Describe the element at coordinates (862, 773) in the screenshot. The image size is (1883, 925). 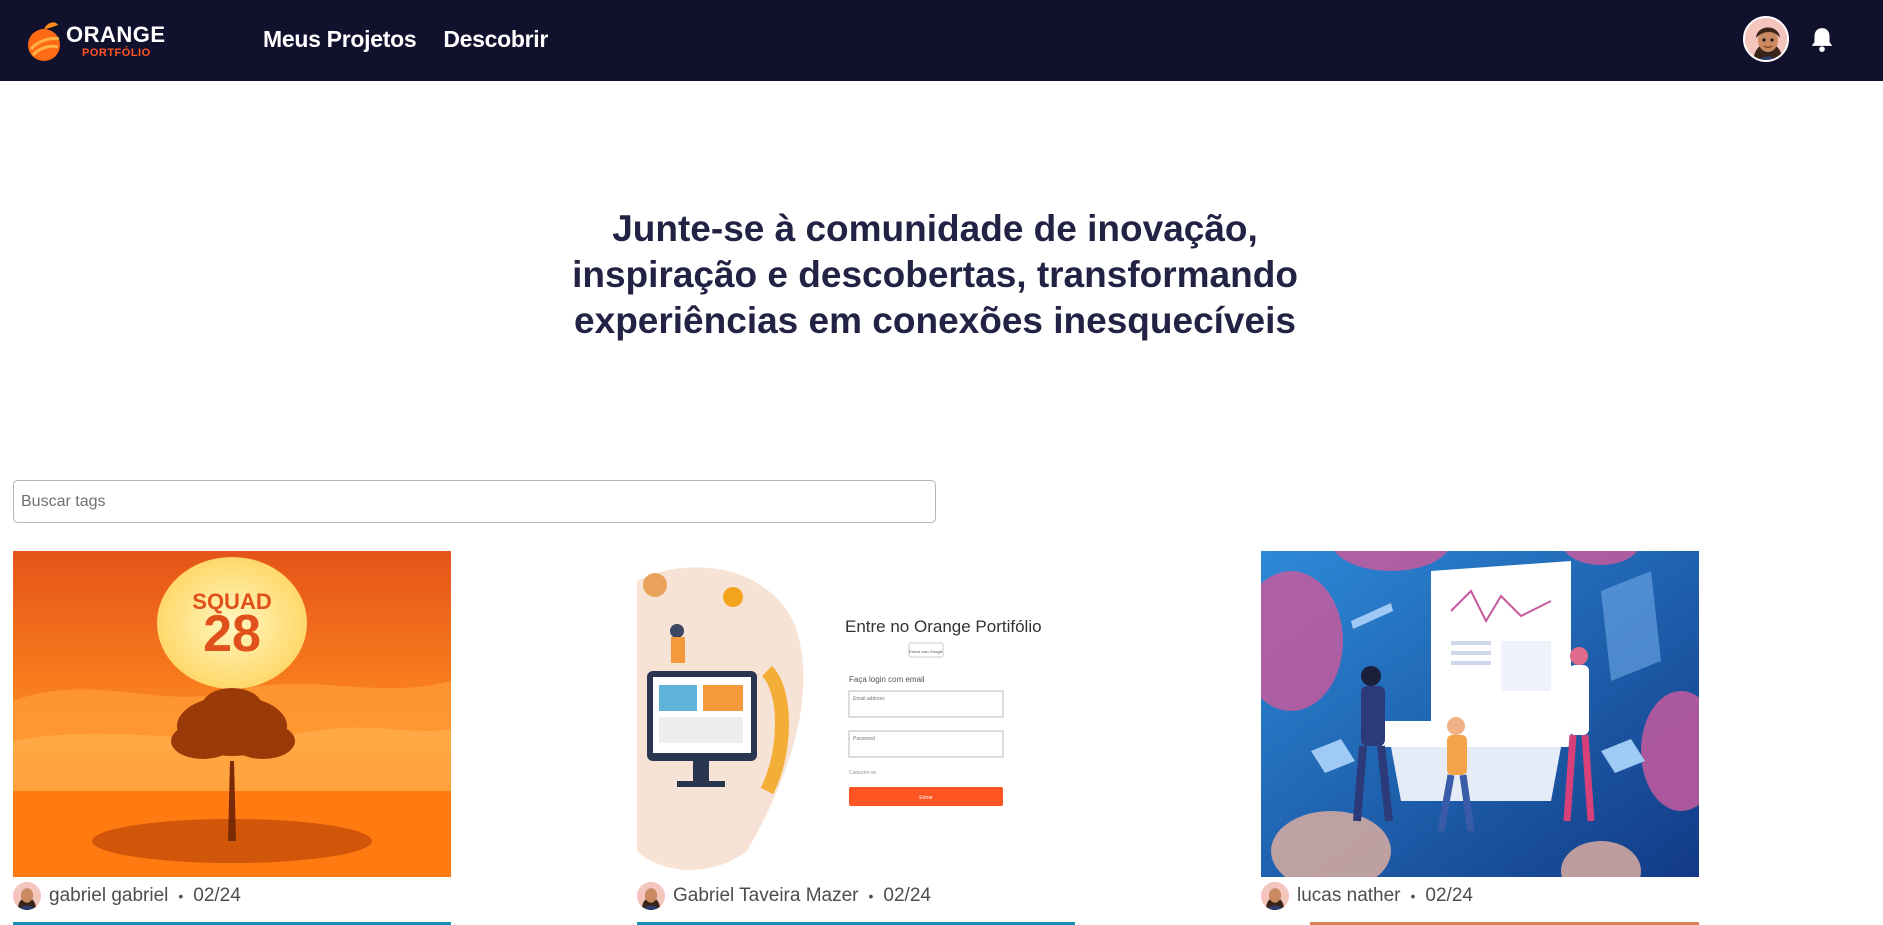
I see `signup-link: Cadastre-se` at that location.